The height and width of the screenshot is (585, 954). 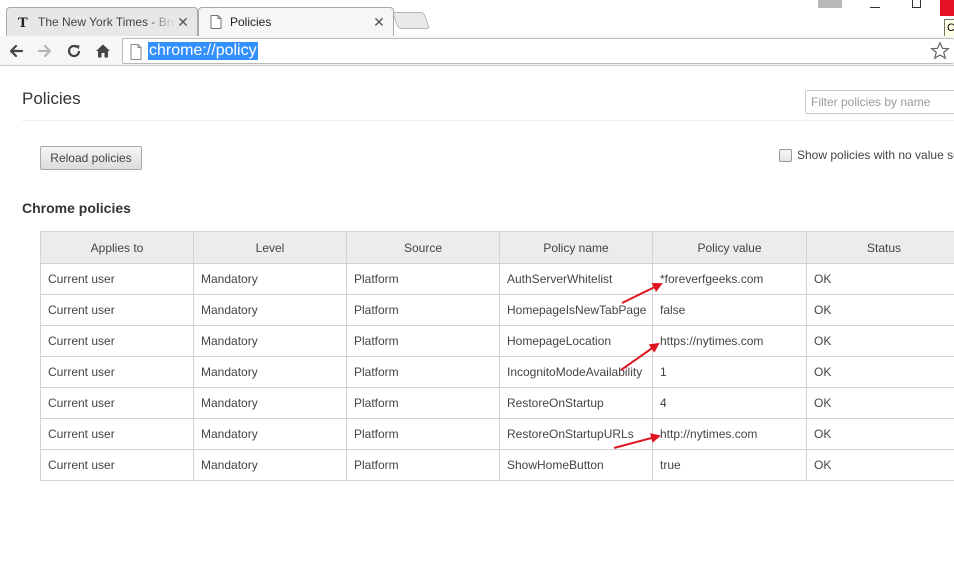 I want to click on cell-policy-name: IncognitoModeAvailability, so click(x=576, y=372).